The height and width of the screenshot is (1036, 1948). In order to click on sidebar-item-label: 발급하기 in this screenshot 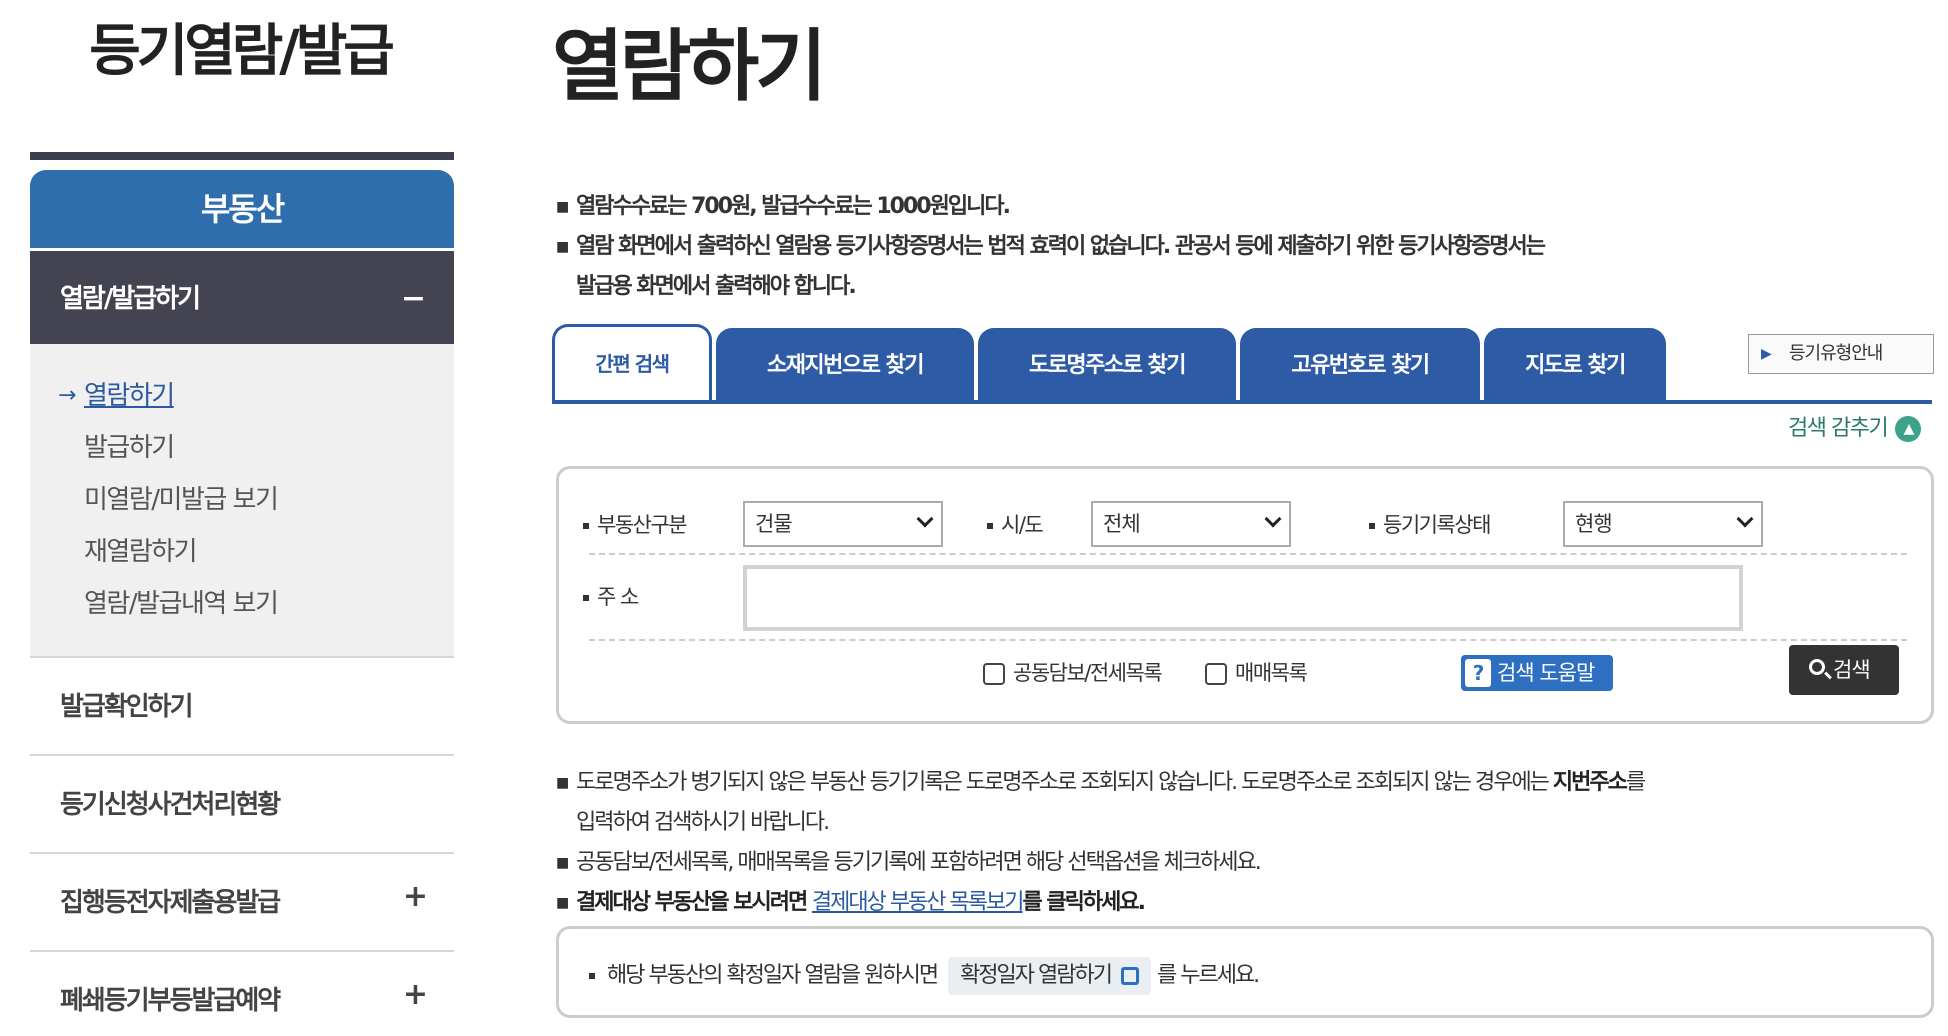, I will do `click(129, 448)`.